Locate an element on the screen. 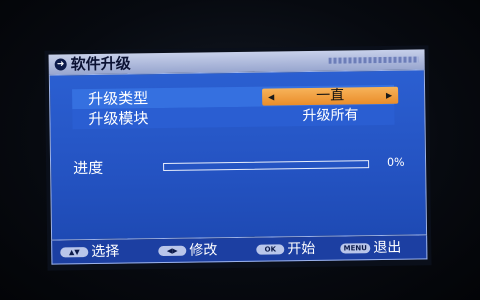 This screenshot has width=480, height=300. ok-key-icon: OK is located at coordinates (270, 249).